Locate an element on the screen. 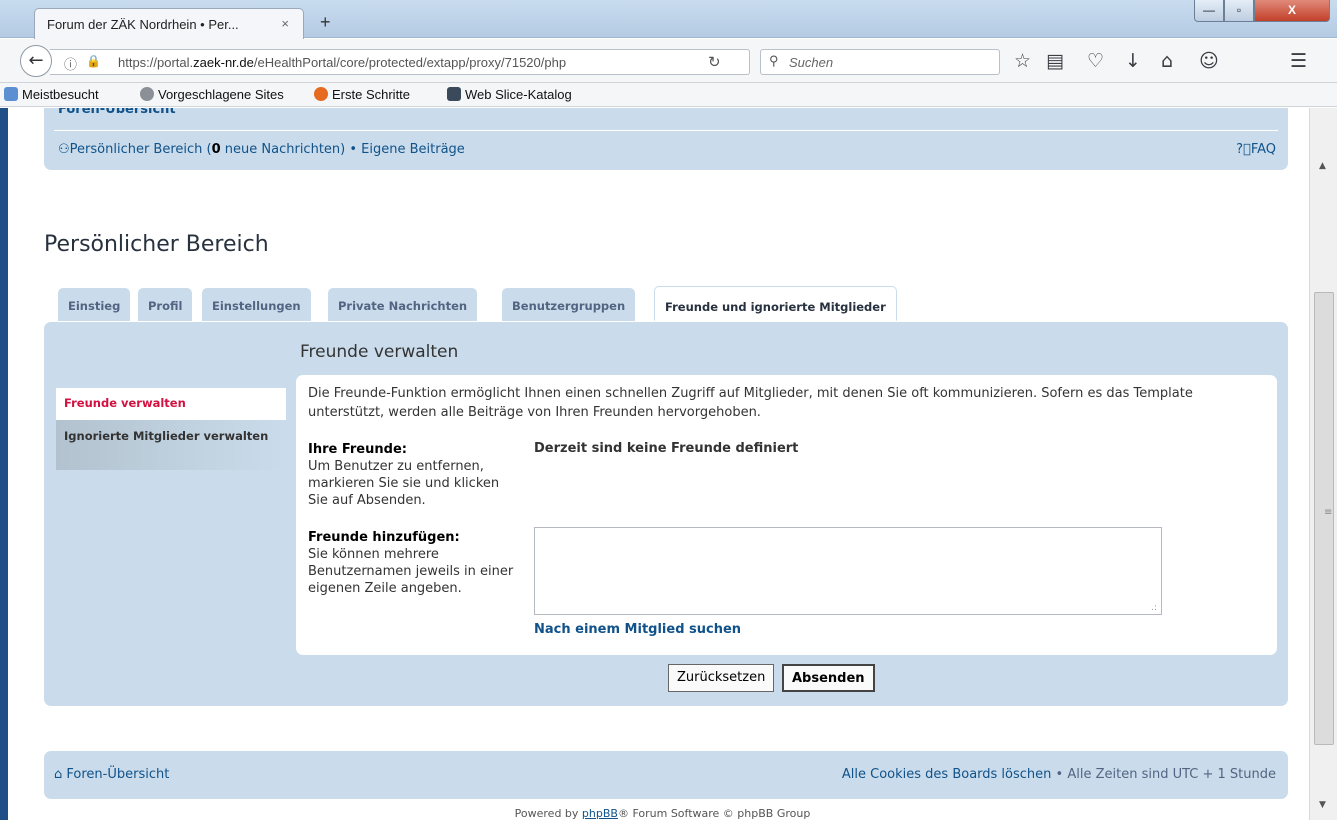  browser-tab: Forum der ZÄK Nordrhein • Per... × is located at coordinates (169, 23).